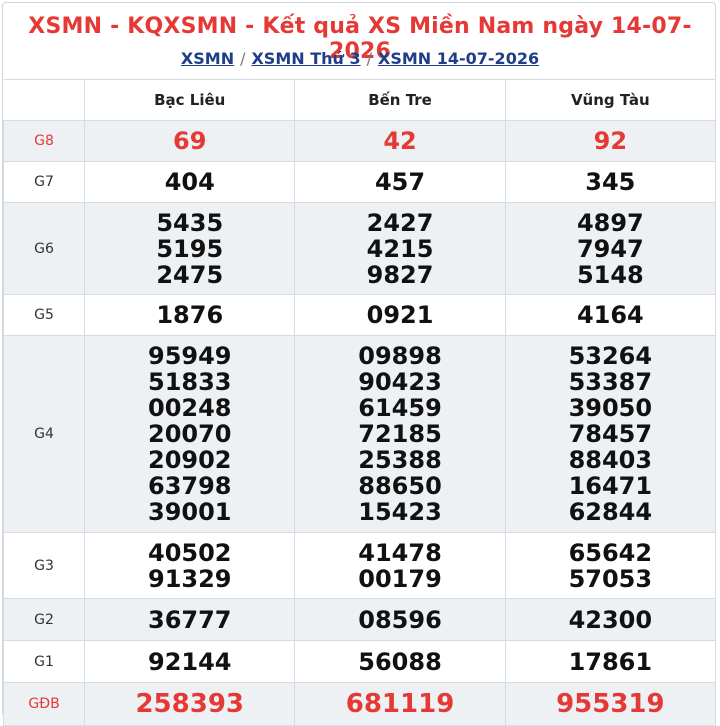 The image size is (720, 726). I want to click on result-number: 72185, so click(400, 434).